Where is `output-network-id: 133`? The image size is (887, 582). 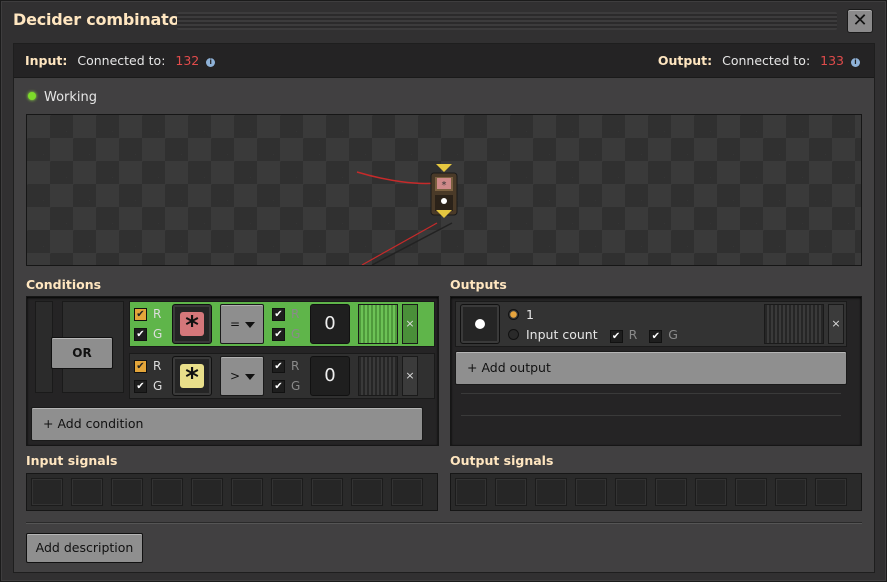 output-network-id: 133 is located at coordinates (832, 60).